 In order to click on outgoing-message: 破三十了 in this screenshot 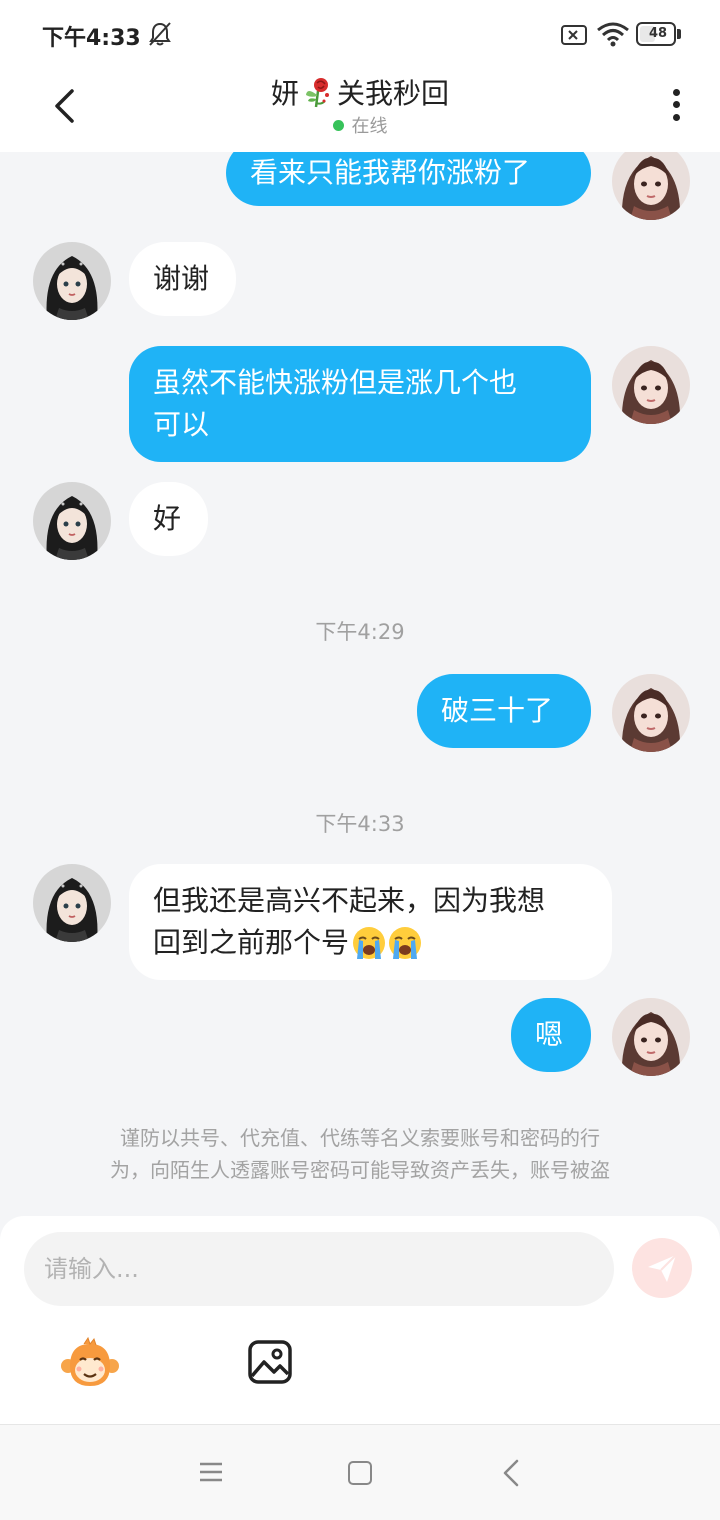, I will do `click(504, 711)`.